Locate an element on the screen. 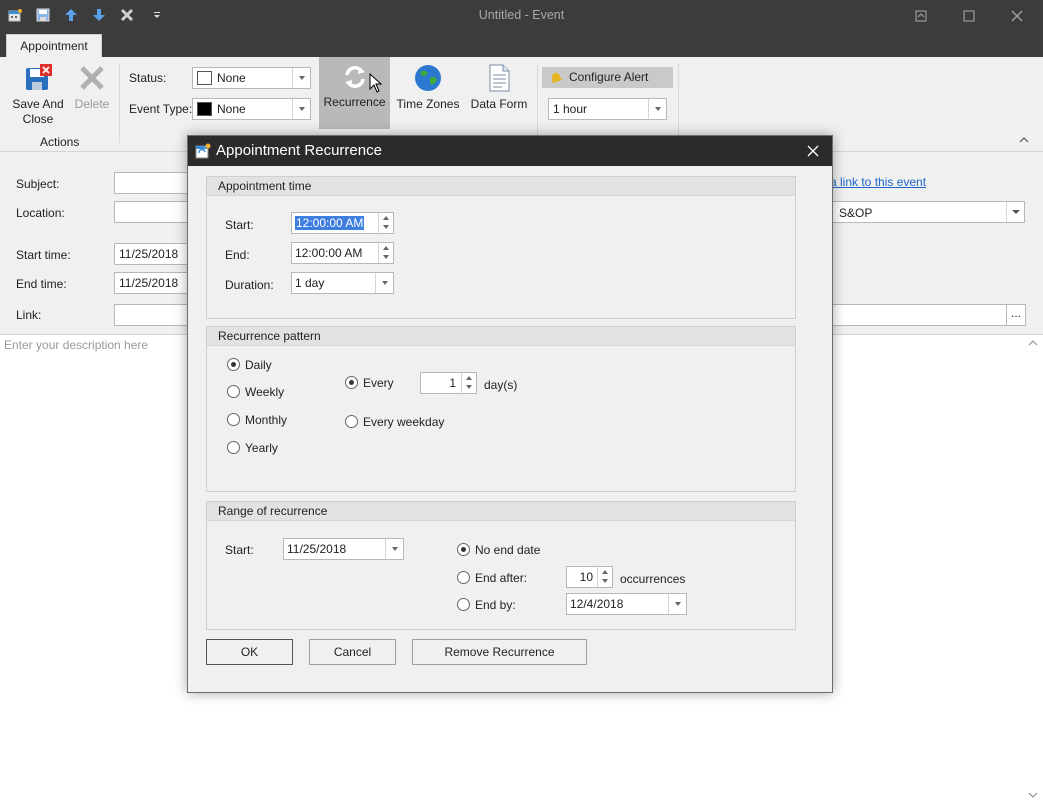  duration-value: 1 day is located at coordinates (310, 283).